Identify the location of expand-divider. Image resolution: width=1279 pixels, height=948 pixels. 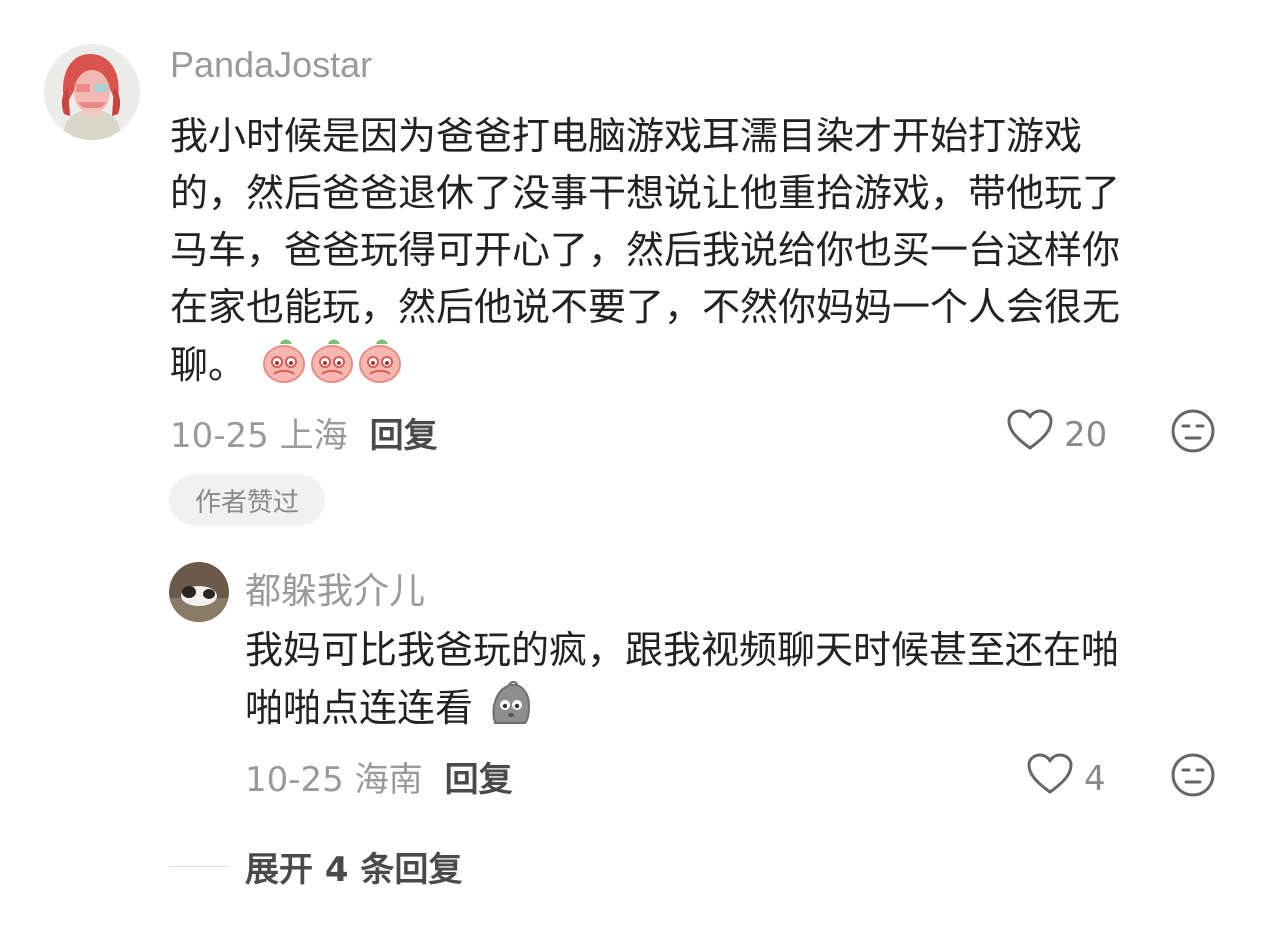
(199, 866).